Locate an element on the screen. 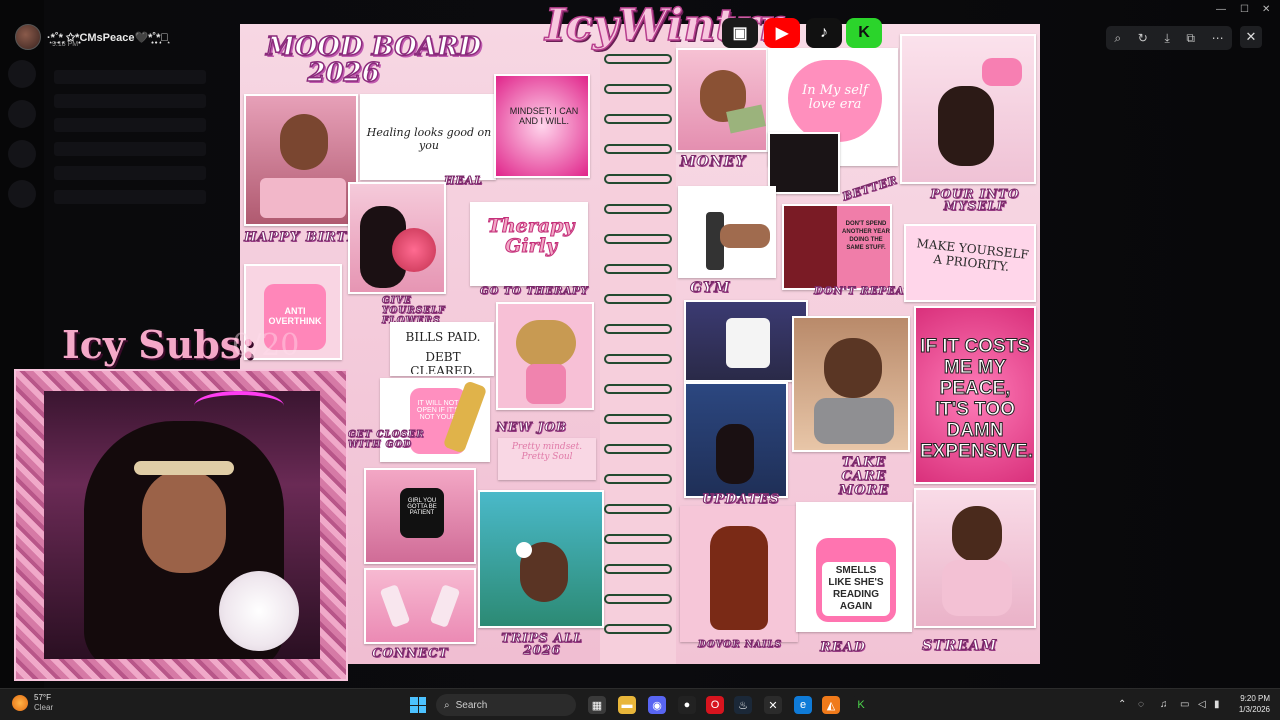 This screenshot has width=1280, height=720. opera-icon: O is located at coordinates (715, 705).